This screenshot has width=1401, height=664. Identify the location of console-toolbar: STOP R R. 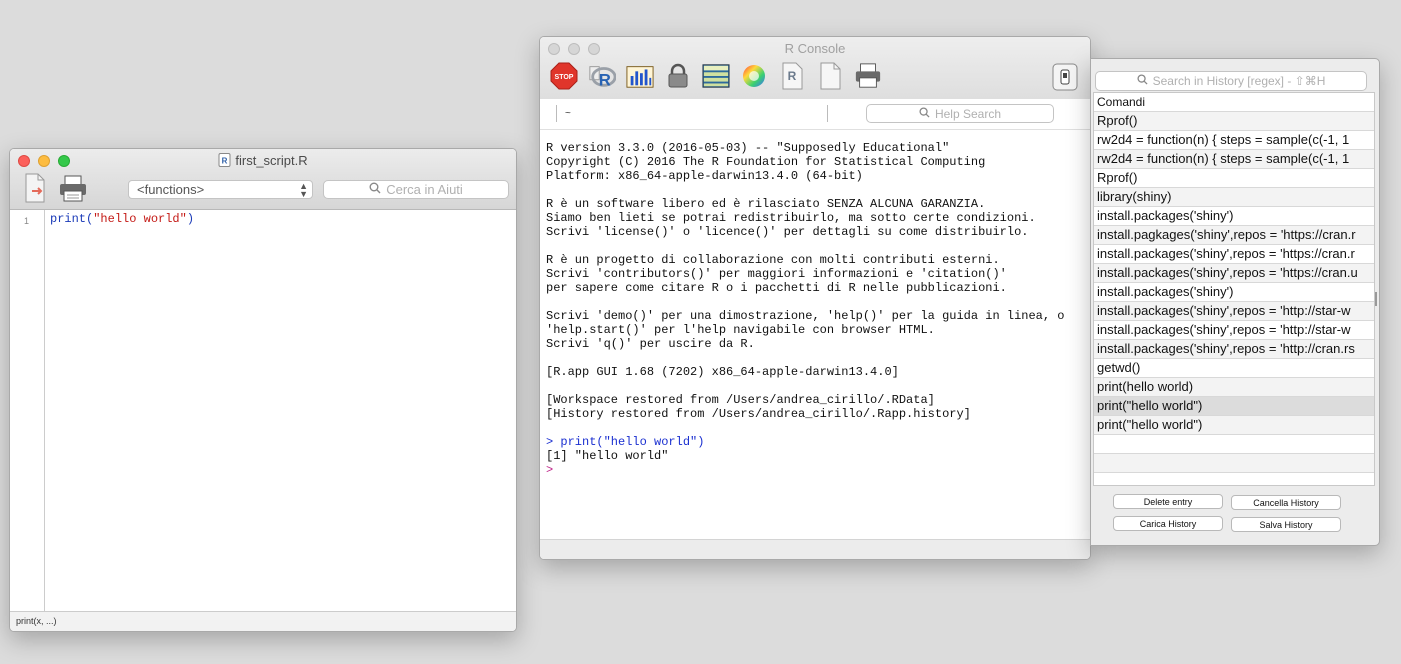
(716, 76).